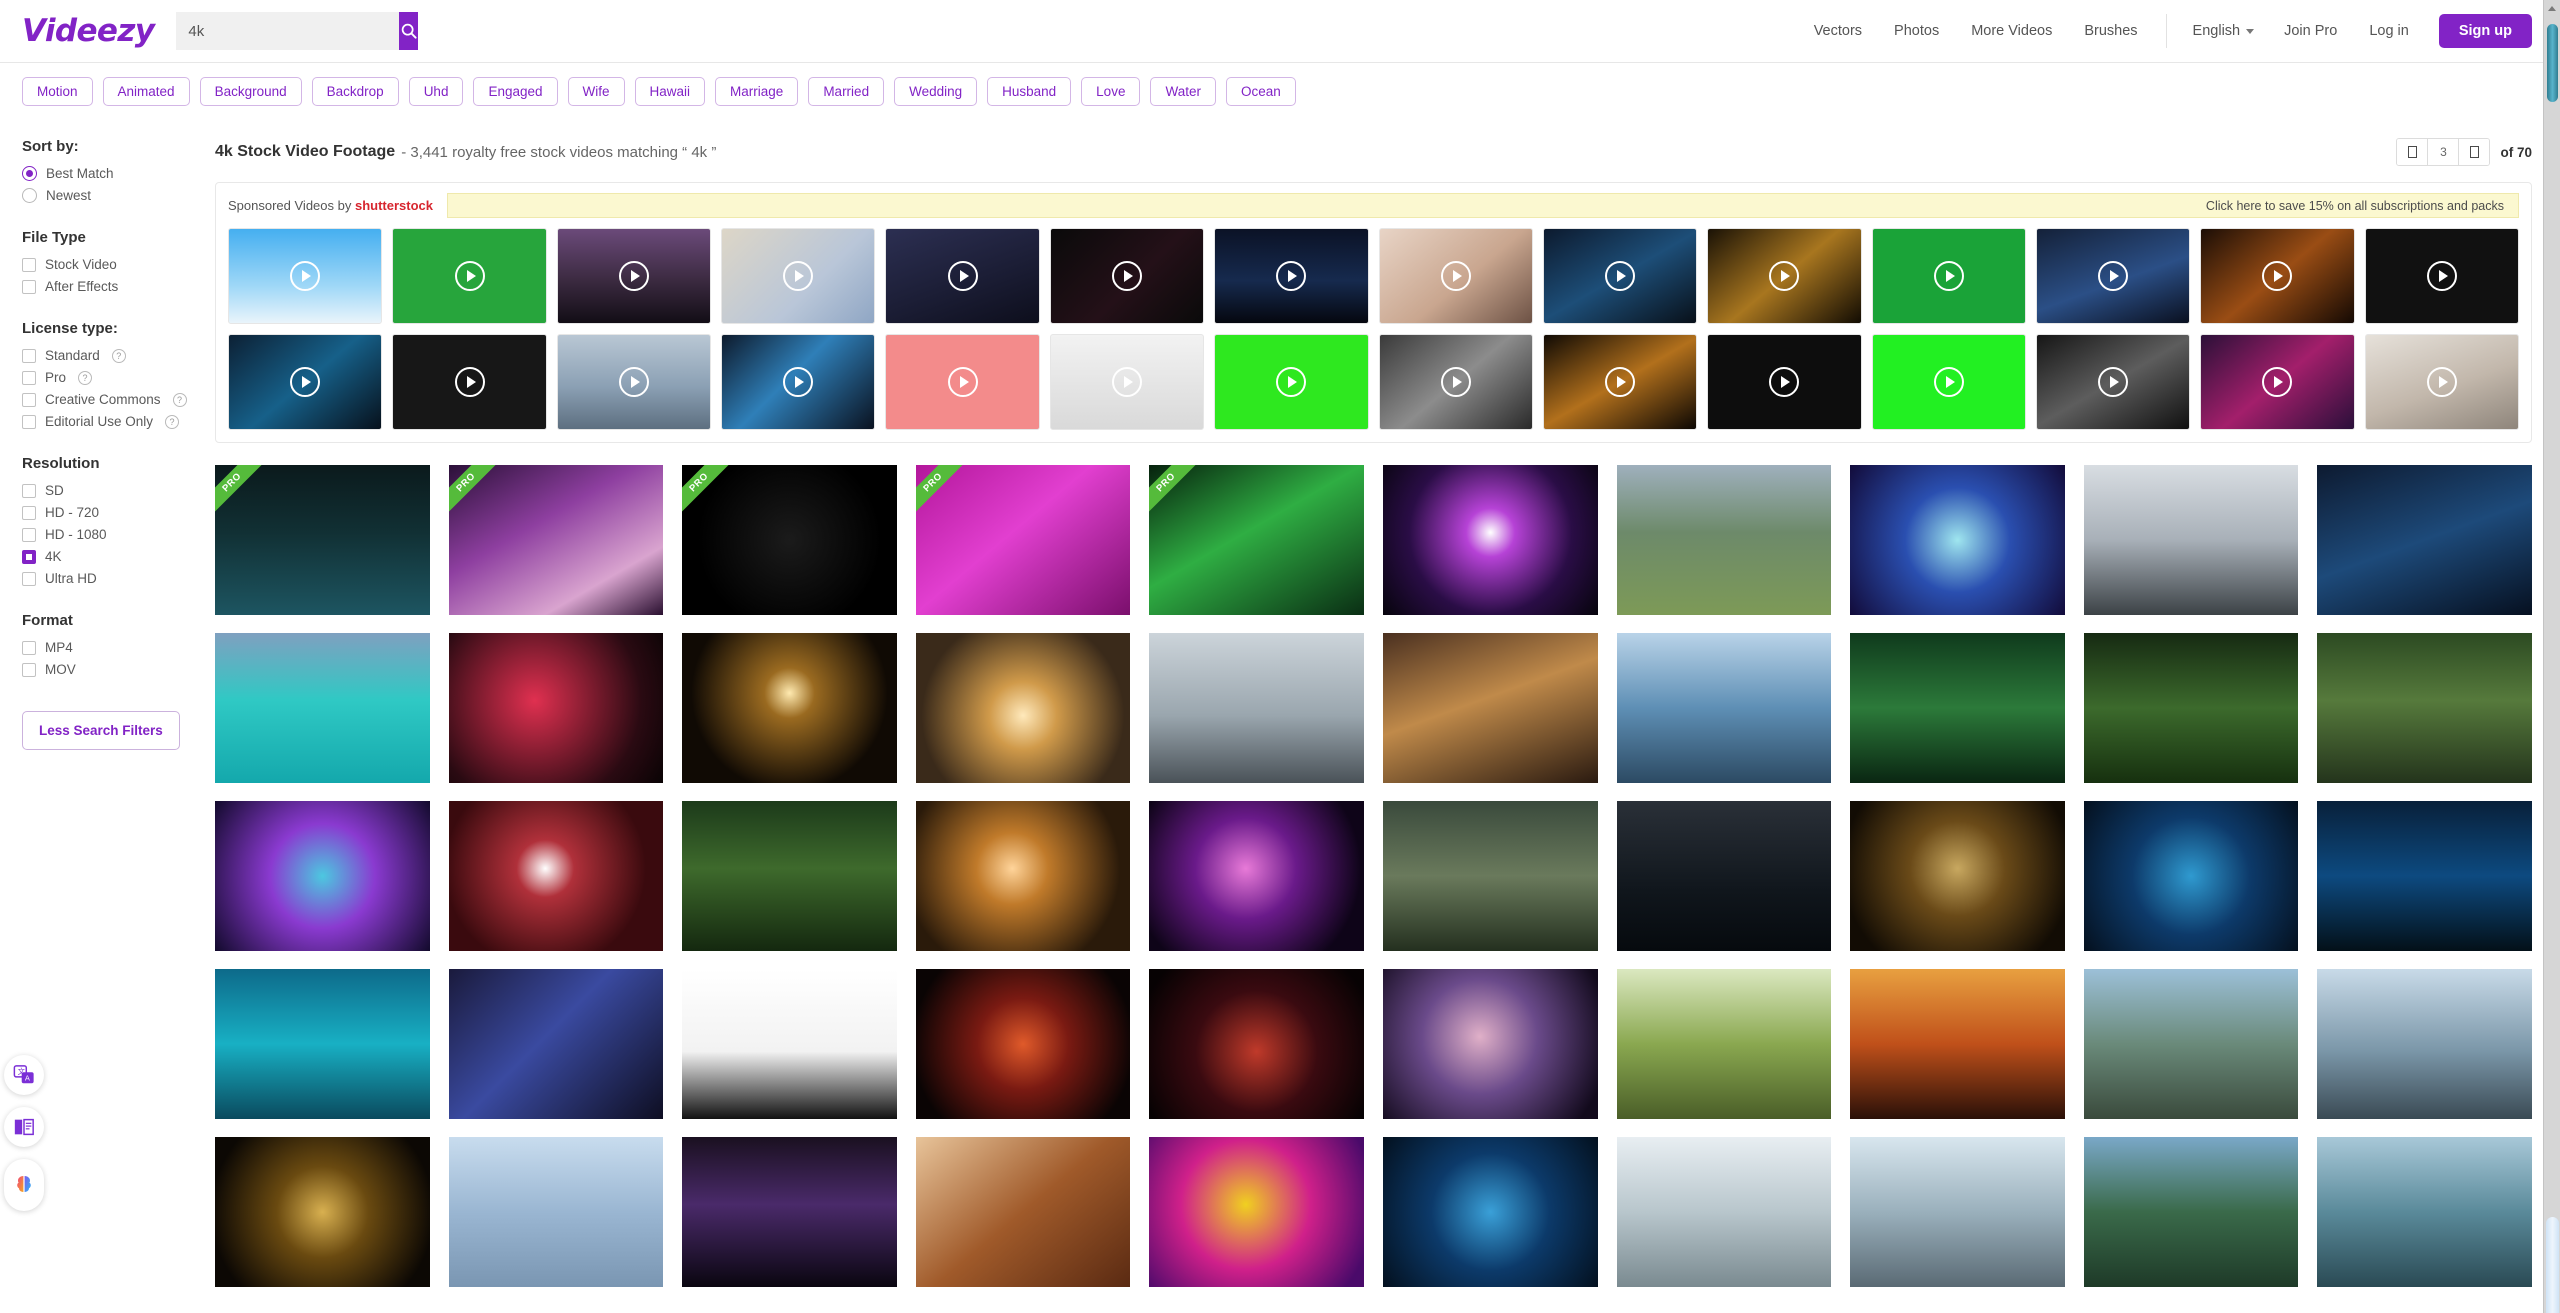  What do you see at coordinates (29, 647) in the screenshot?
I see `checkbox-icon-mp4` at bounding box center [29, 647].